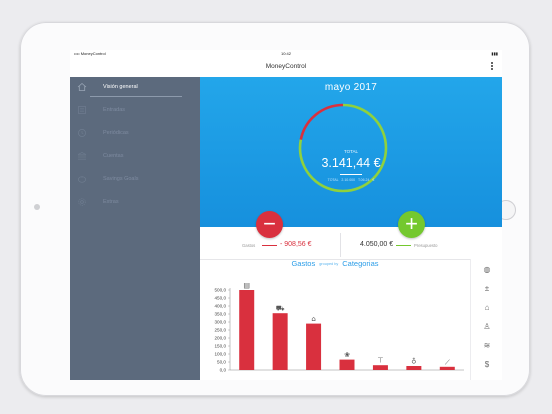 The image size is (552, 414). I want to click on sidebar-item-vision-general: Visión general, so click(135, 88).